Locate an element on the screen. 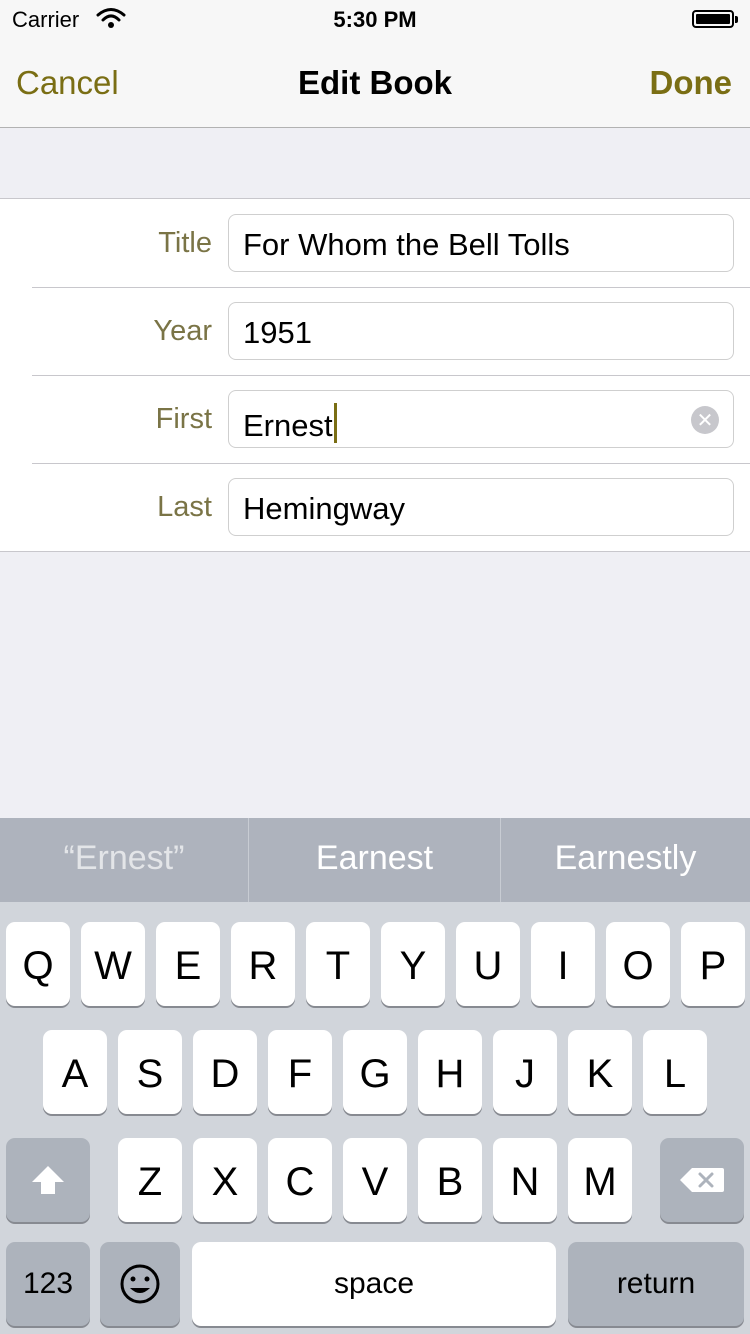  navigation-bar: Cancel Edit Book Done is located at coordinates (375, 84).